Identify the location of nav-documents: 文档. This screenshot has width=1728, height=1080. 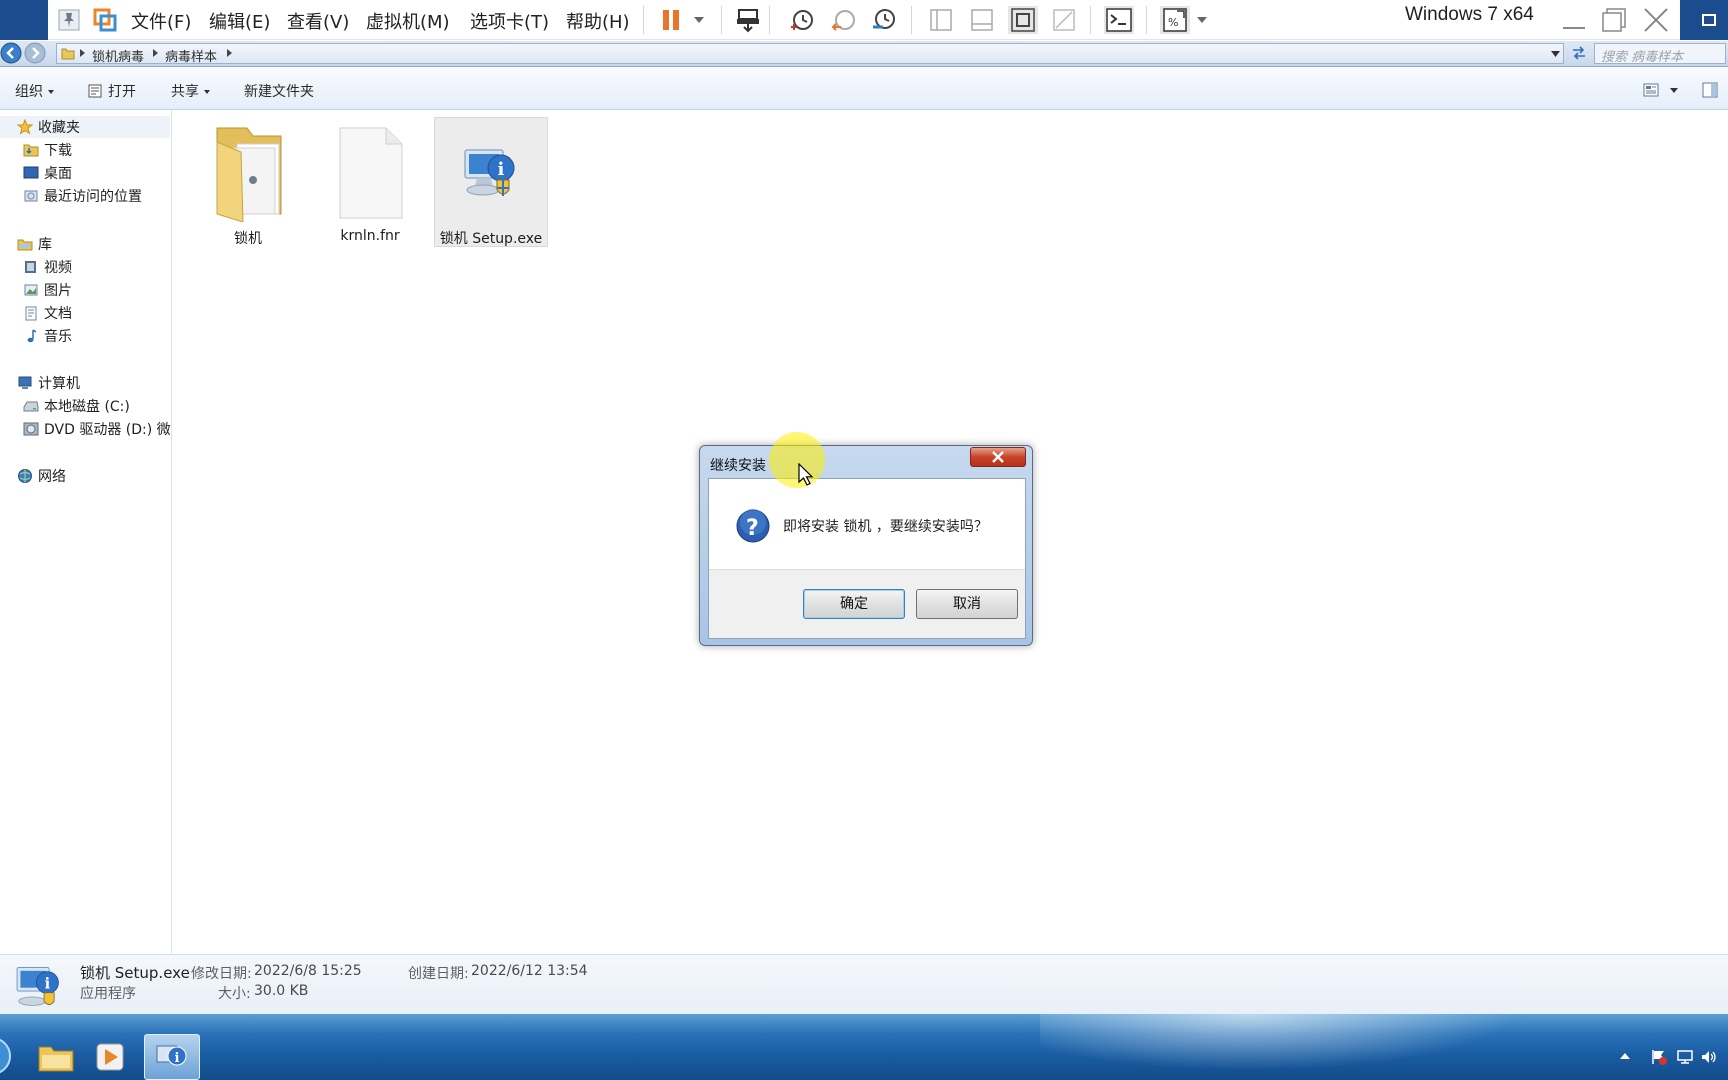
(47, 313).